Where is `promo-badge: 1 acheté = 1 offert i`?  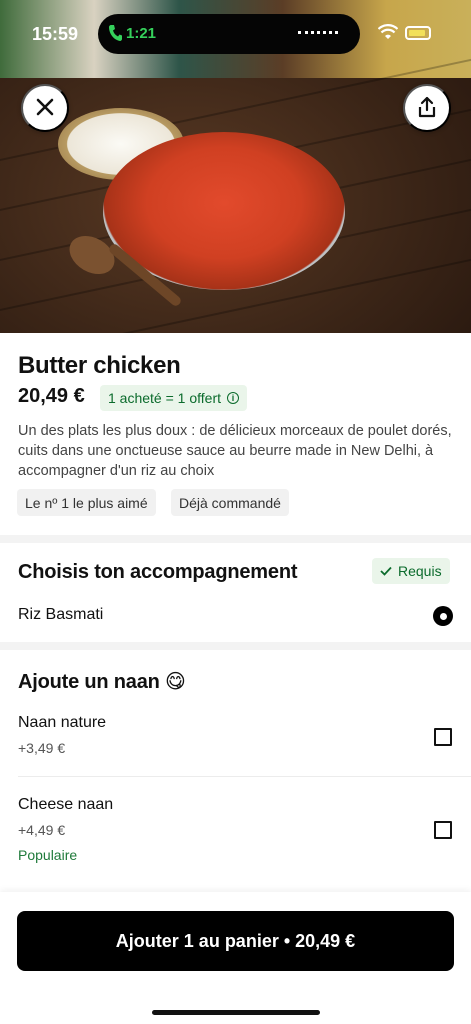
promo-badge: 1 acheté = 1 offert i is located at coordinates (173, 398).